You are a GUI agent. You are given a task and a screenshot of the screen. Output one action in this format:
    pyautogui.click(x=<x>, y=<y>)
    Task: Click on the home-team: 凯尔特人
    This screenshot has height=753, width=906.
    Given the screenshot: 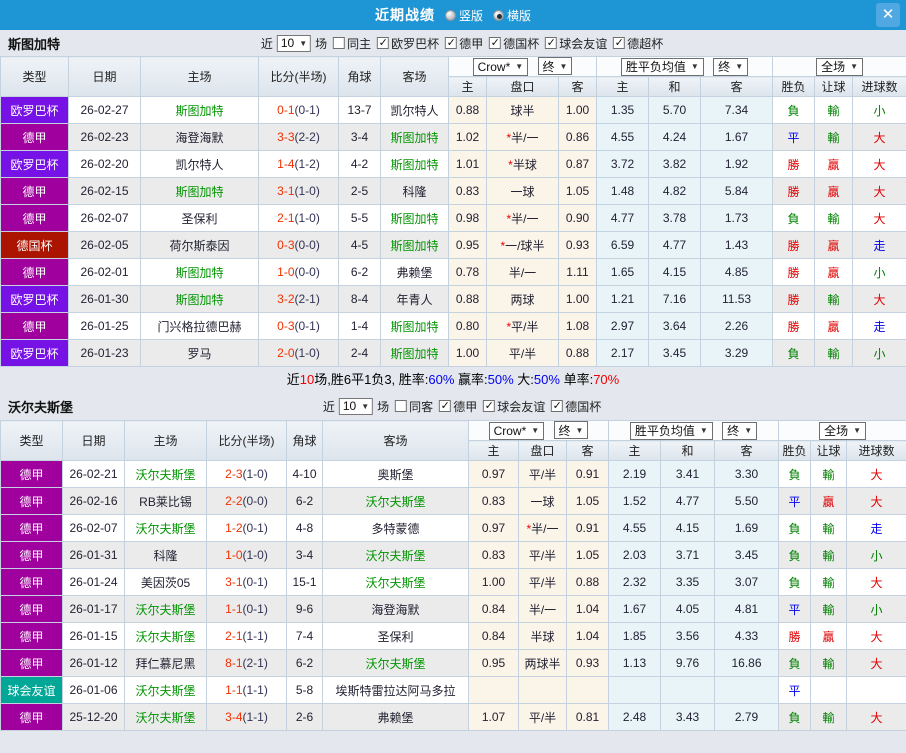 What is the action you would take?
    pyautogui.click(x=199, y=164)
    